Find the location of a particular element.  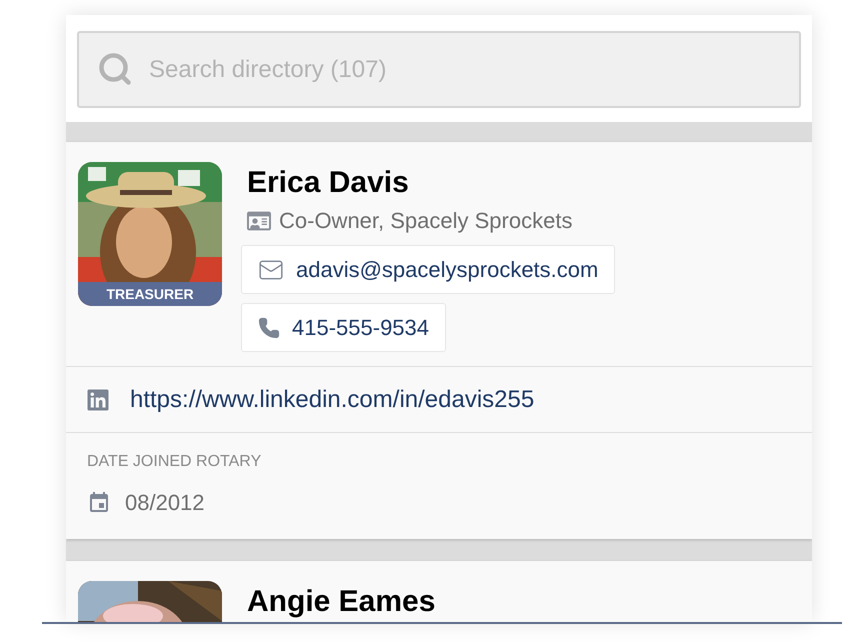

member-title: Co-Owner, Spacely Sprockets is located at coordinates (425, 221).